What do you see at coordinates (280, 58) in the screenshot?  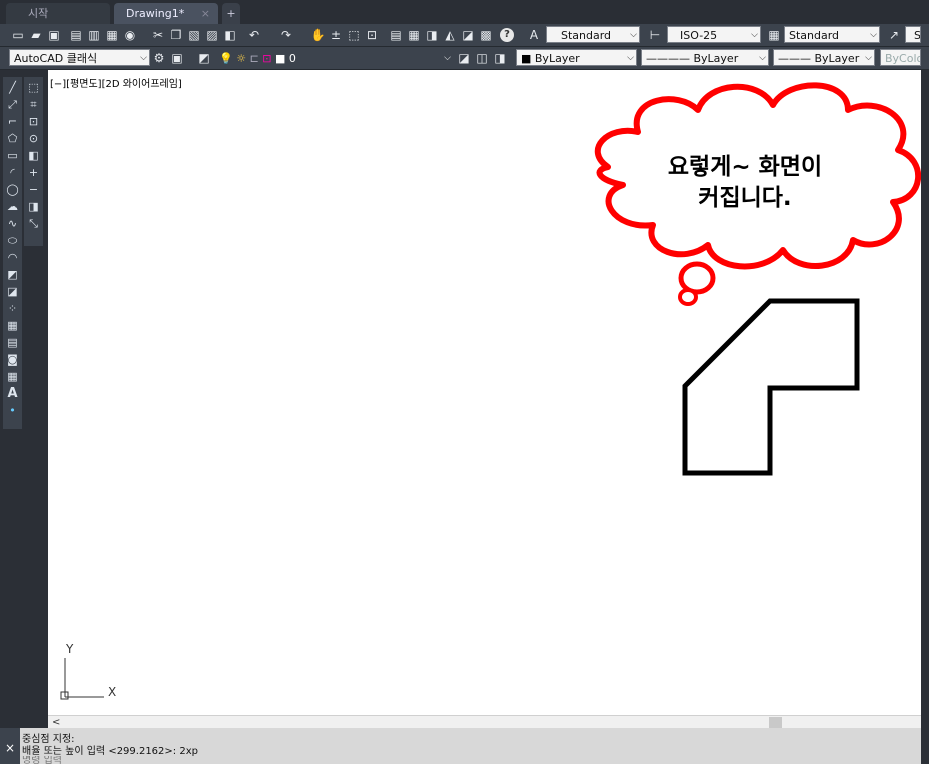 I see `layer-color-swatch-icon: ■` at bounding box center [280, 58].